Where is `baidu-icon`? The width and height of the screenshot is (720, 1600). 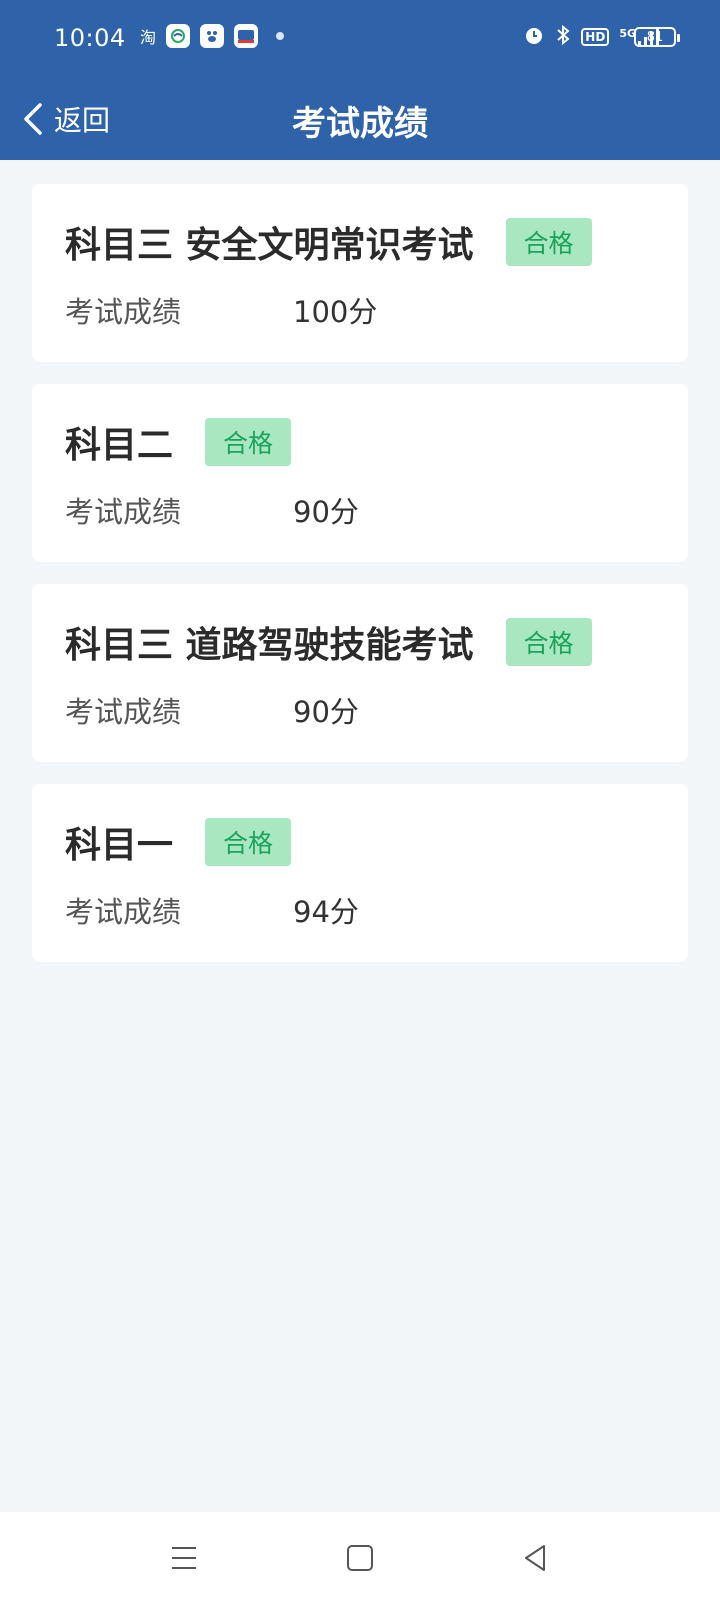
baidu-icon is located at coordinates (212, 36).